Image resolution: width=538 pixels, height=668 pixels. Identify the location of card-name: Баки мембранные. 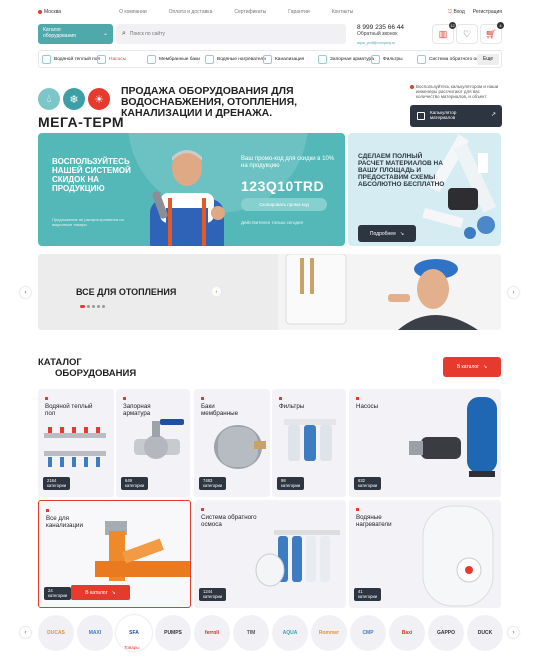
(223, 407).